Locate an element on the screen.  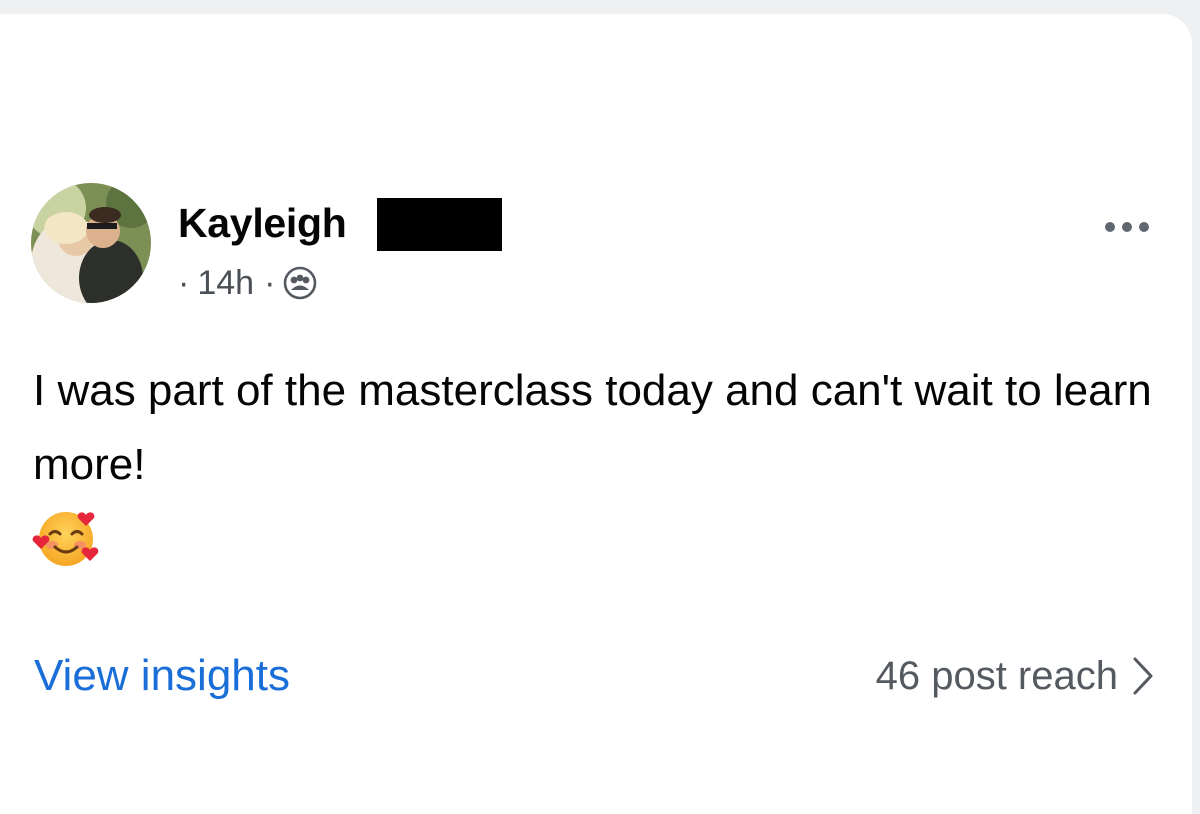
post-meta: · 14h · is located at coordinates (247, 283).